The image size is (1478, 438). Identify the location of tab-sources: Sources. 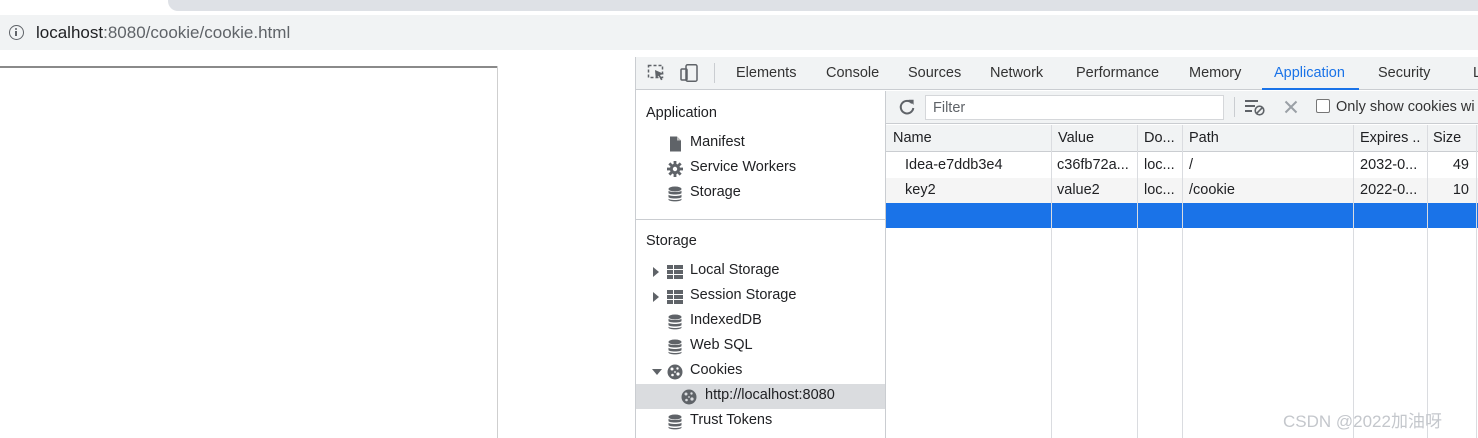
(934, 73).